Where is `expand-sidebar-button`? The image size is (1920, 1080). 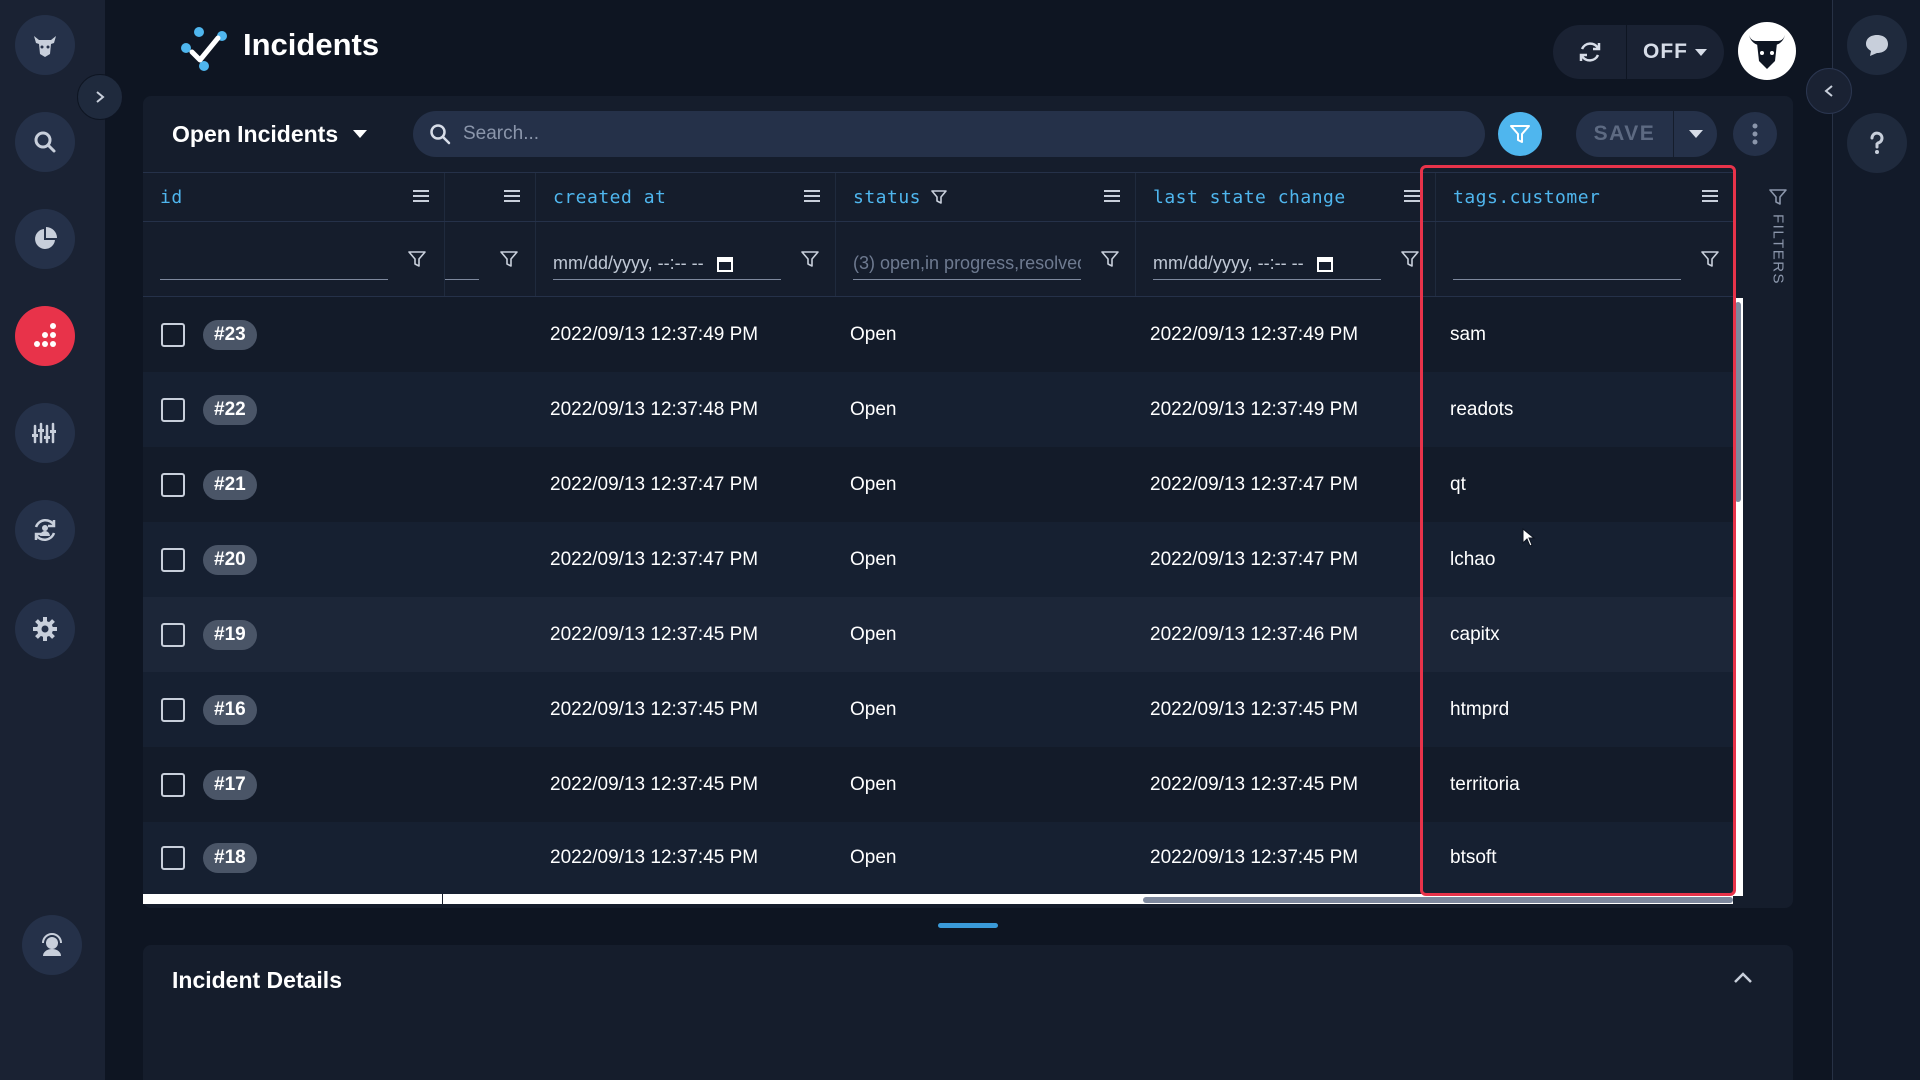 expand-sidebar-button is located at coordinates (100, 97).